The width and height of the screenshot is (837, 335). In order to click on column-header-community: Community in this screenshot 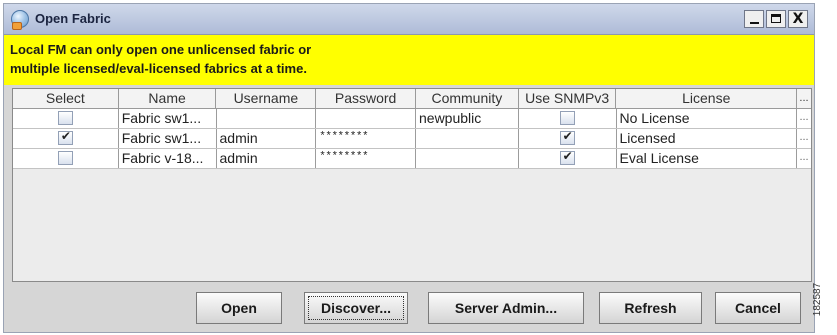, I will do `click(467, 98)`.